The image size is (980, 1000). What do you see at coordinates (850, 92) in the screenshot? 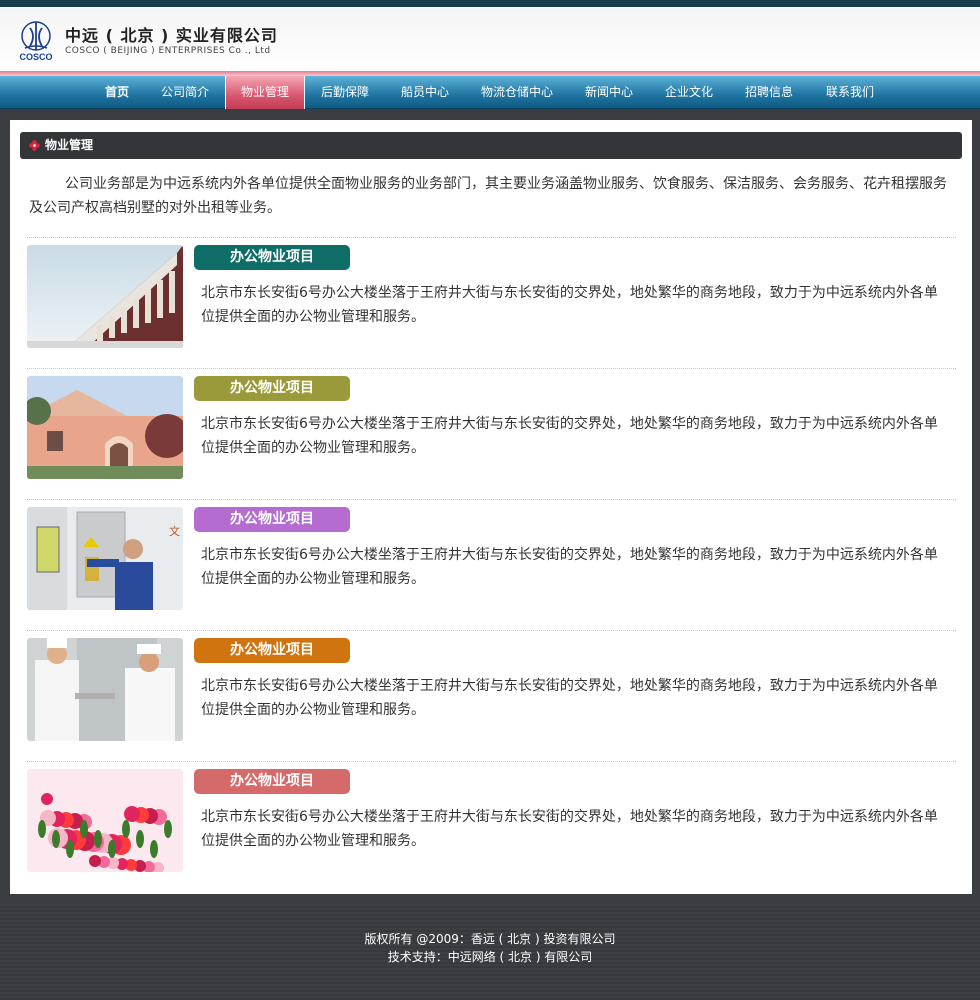
I see `nav-item-9: 联系我们` at bounding box center [850, 92].